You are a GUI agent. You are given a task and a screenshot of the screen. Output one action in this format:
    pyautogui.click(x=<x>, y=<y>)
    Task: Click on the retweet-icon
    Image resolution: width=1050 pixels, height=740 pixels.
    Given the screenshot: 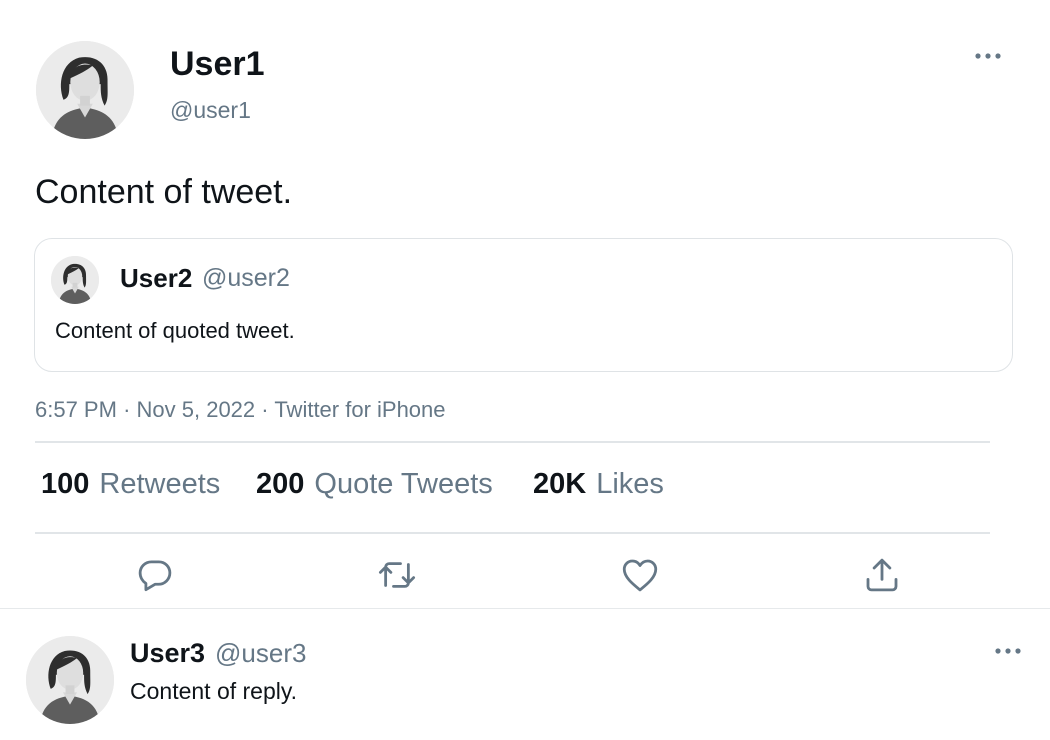 What is the action you would take?
    pyautogui.click(x=397, y=575)
    